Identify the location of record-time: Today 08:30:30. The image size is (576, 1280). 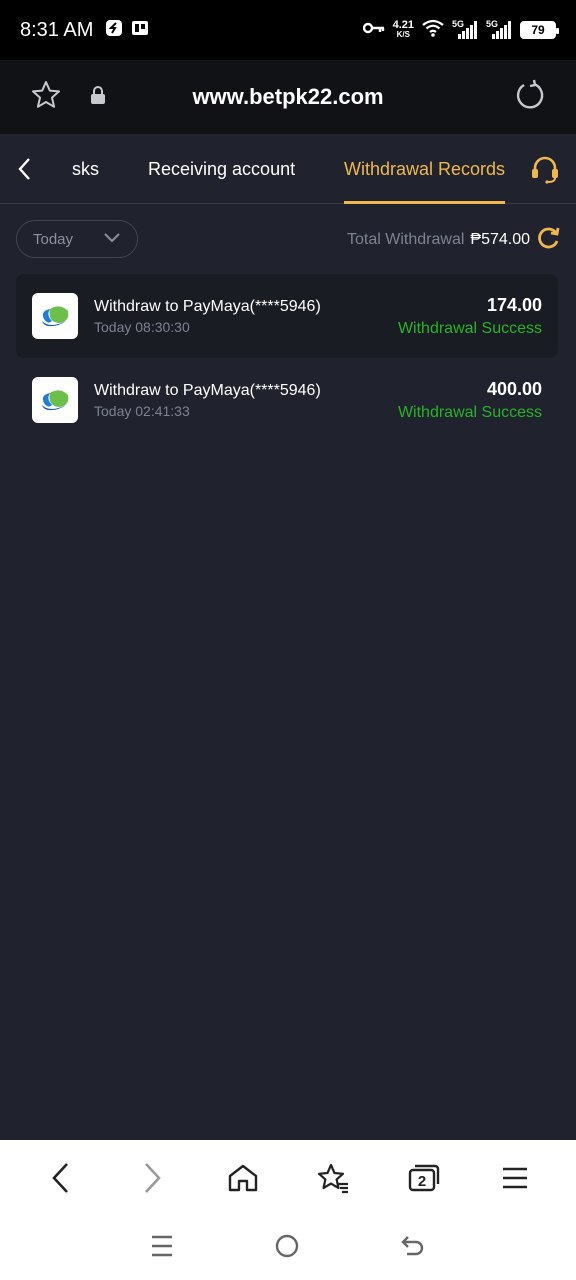
(142, 326).